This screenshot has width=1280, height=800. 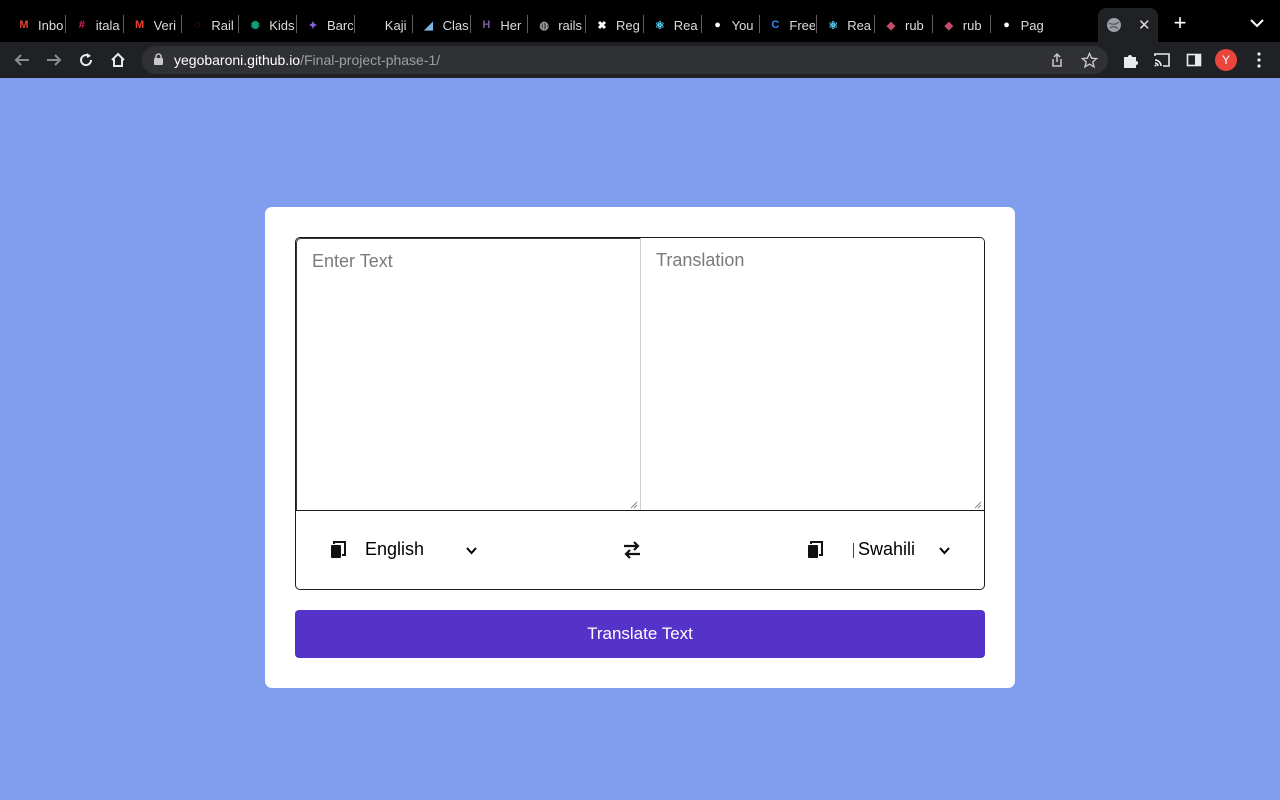 I want to click on swap-languages-icon, so click(x=632, y=550).